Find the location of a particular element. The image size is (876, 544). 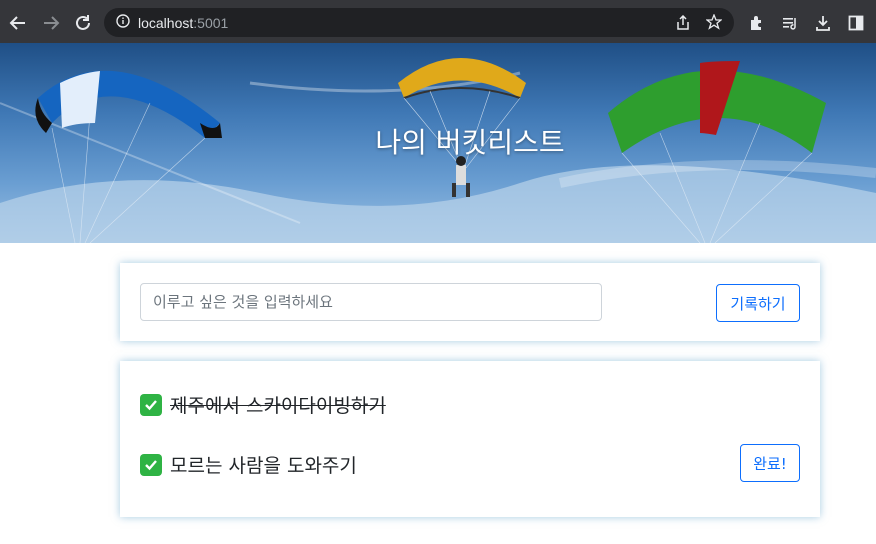

share-icon is located at coordinates (683, 24).